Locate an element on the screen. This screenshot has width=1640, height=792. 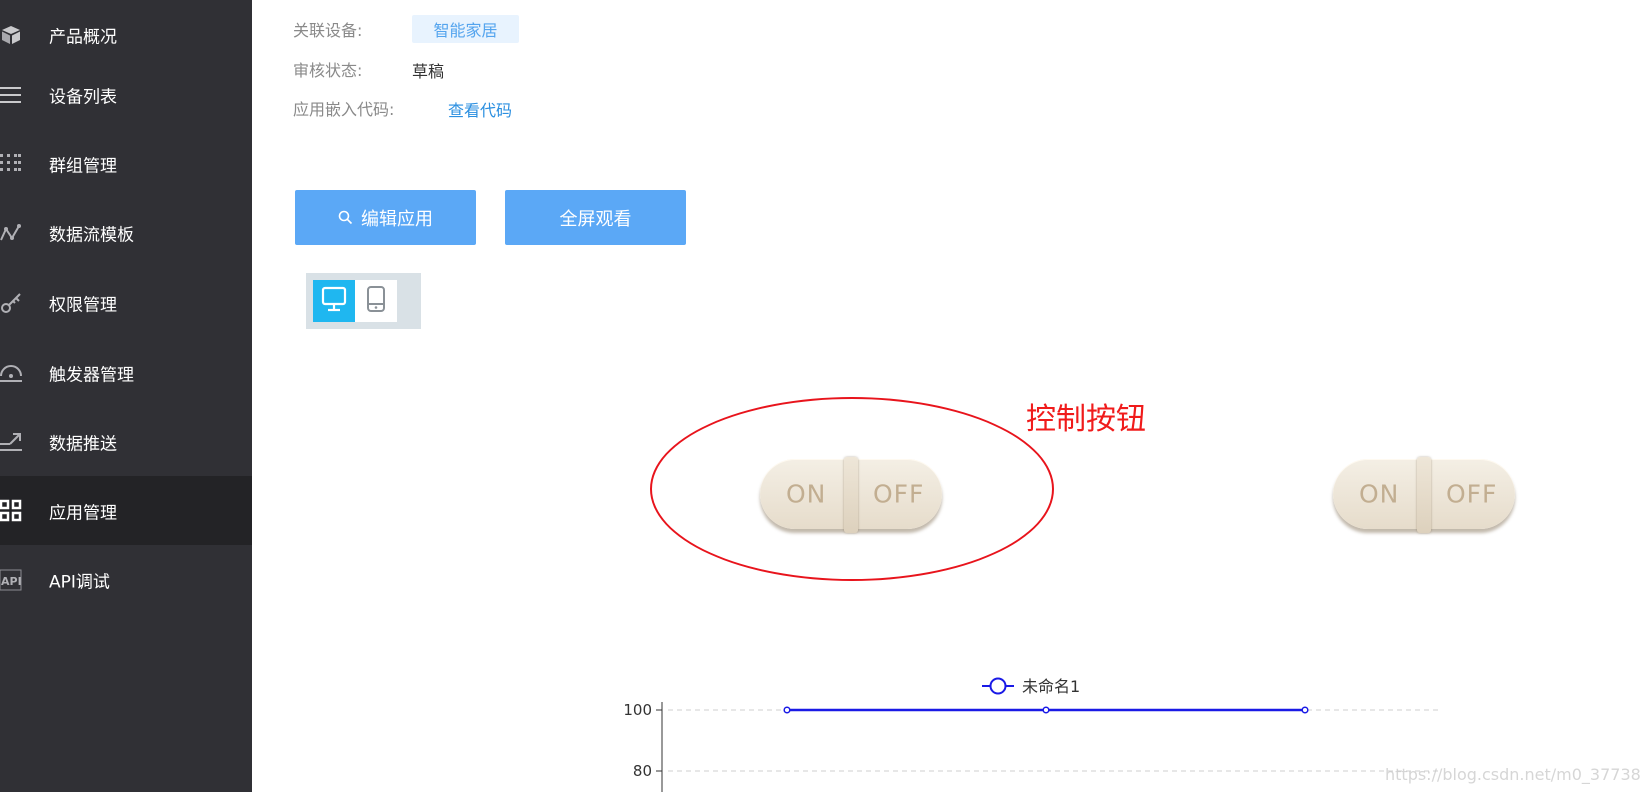
watermark: https://blog.csdn.net/m0_37738838 is located at coordinates (1512, 774).